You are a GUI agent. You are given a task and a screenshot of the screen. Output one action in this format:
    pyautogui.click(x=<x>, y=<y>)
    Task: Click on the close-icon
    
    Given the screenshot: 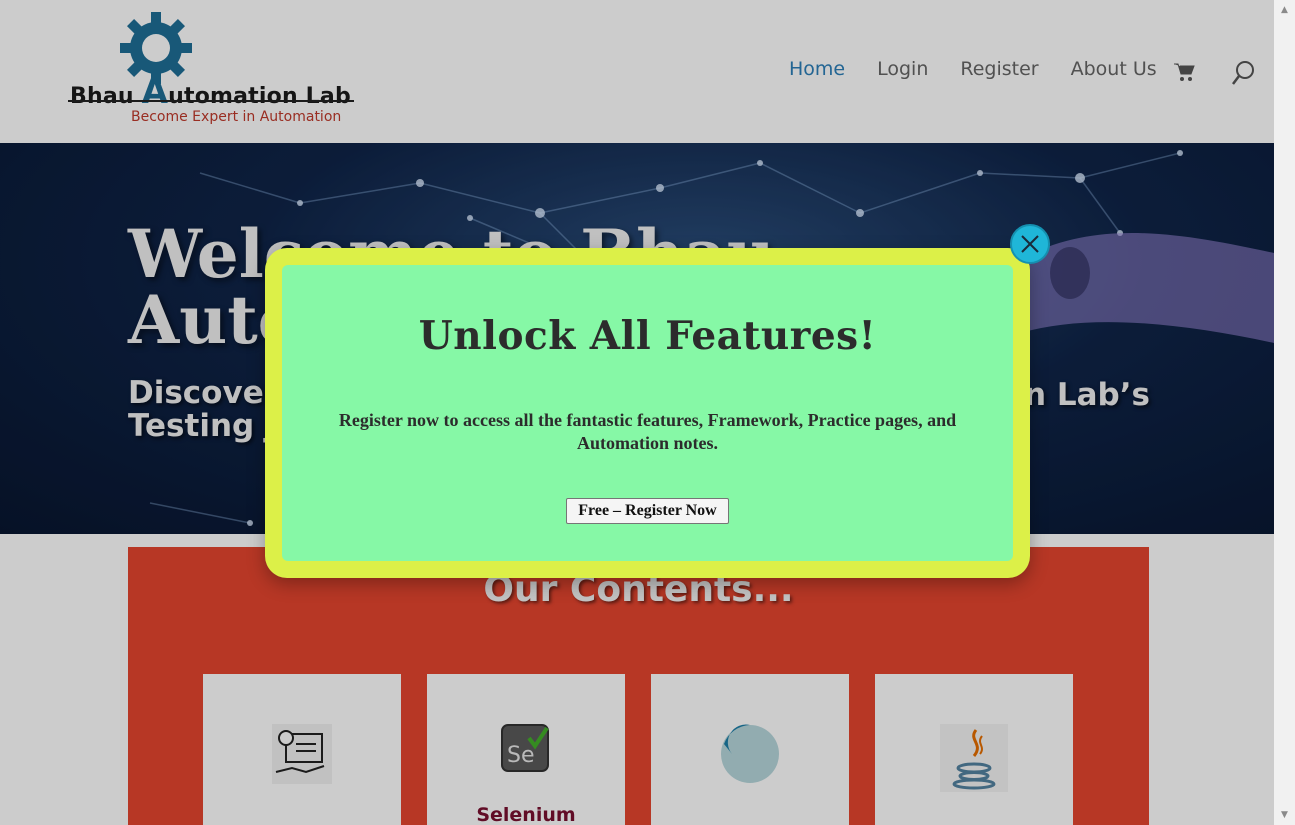 What is the action you would take?
    pyautogui.click(x=1030, y=244)
    